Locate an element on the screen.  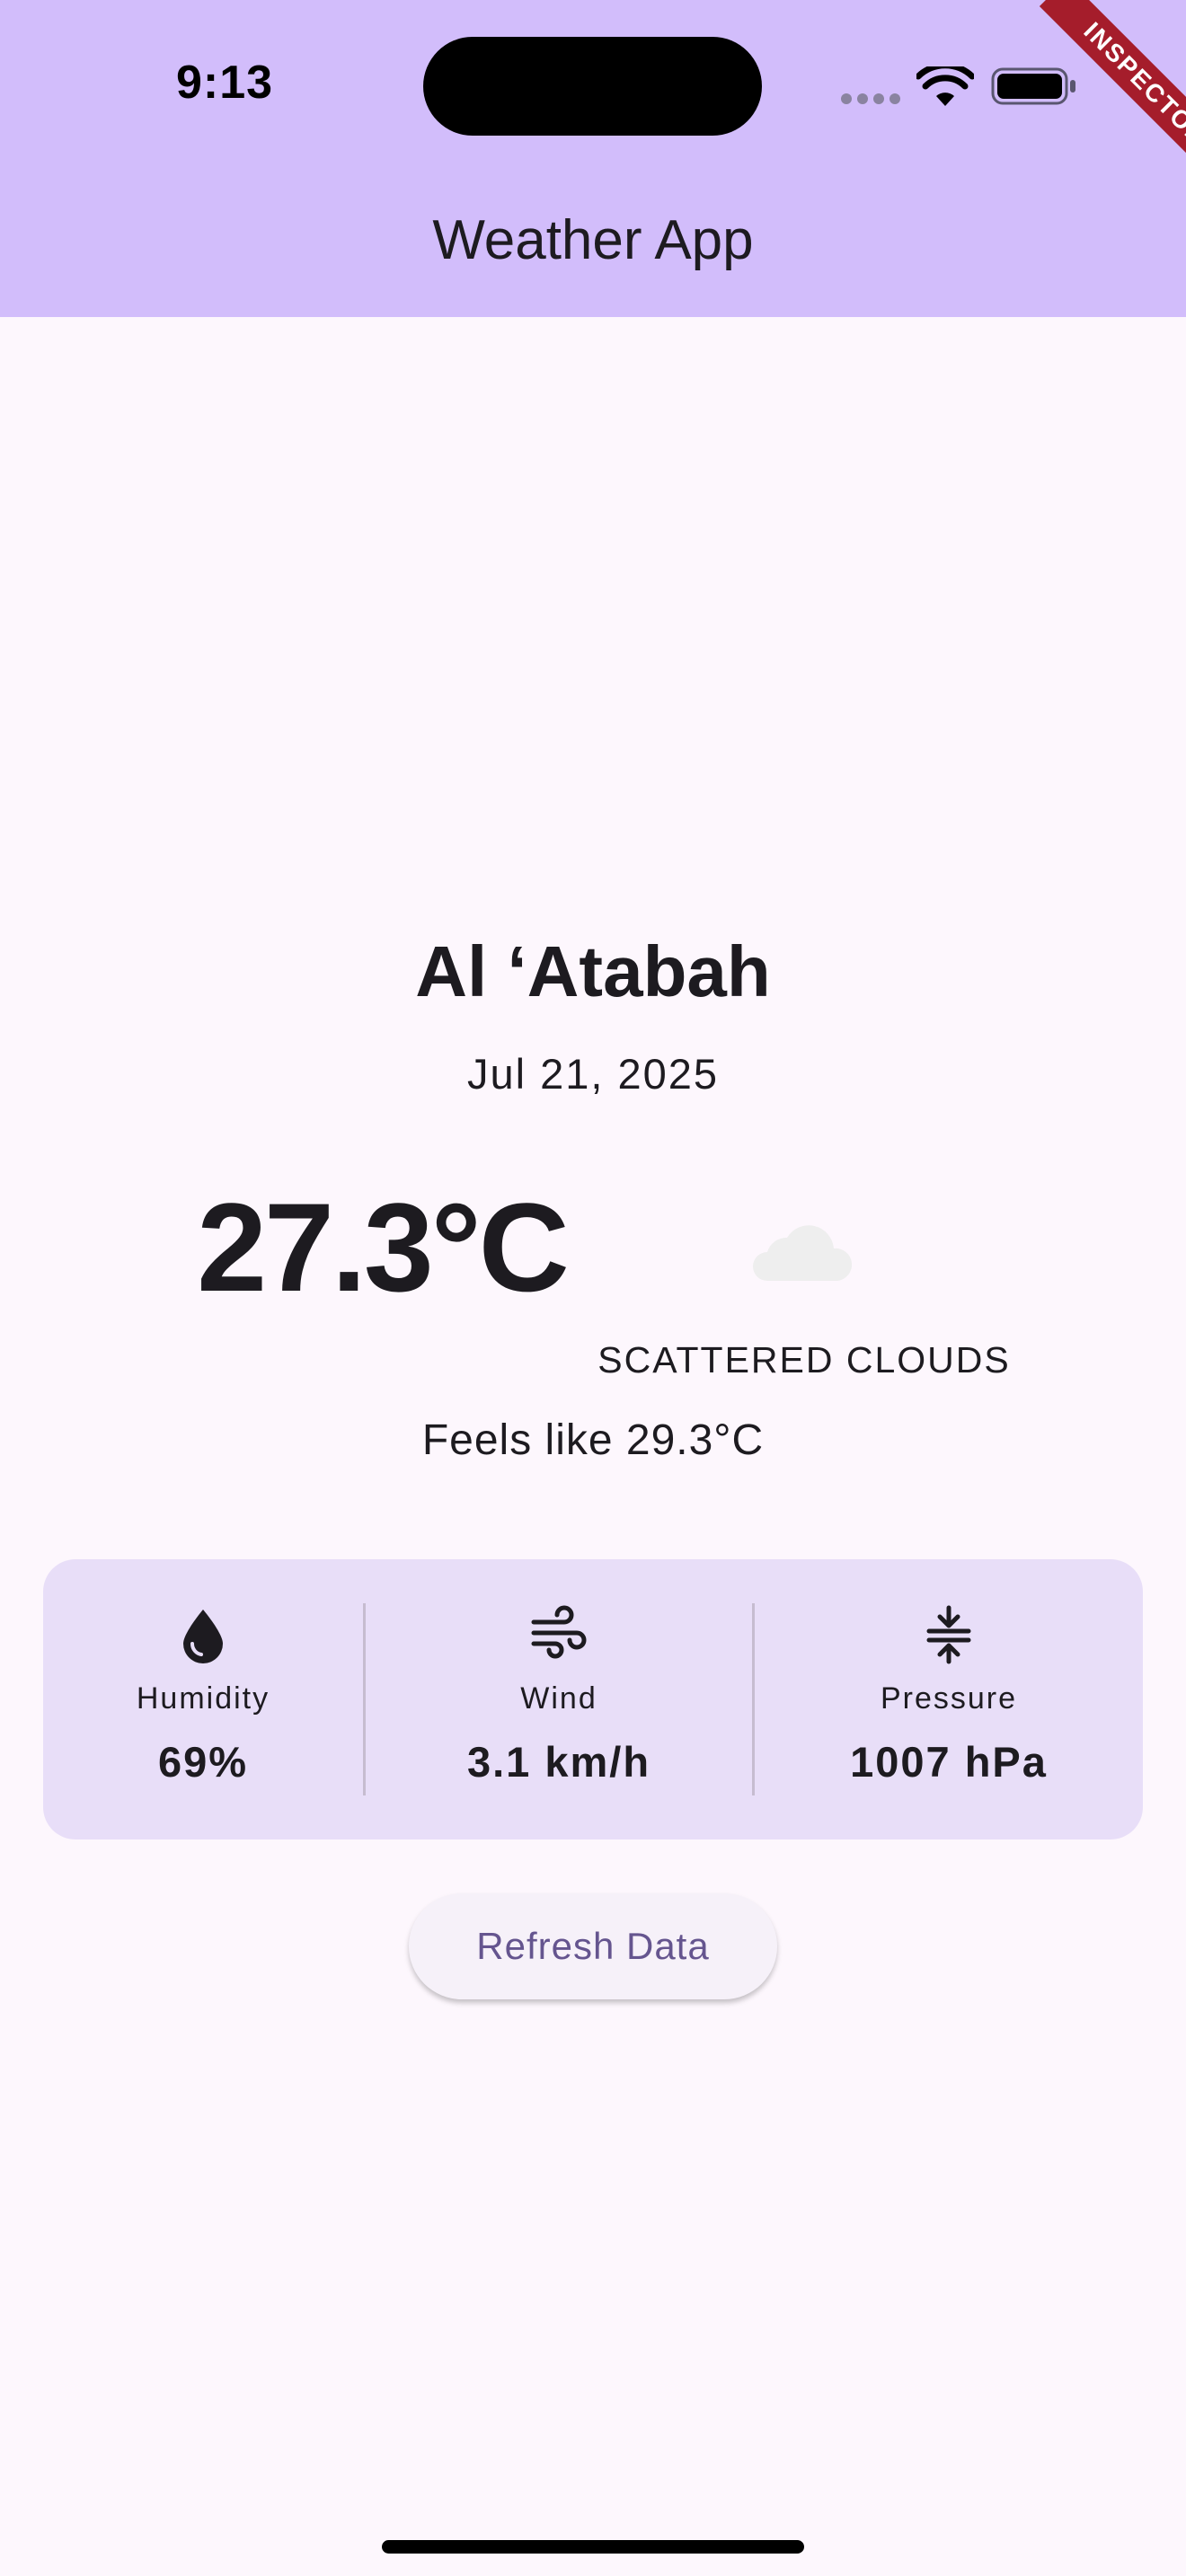
humidity-value: 69% is located at coordinates (203, 1762).